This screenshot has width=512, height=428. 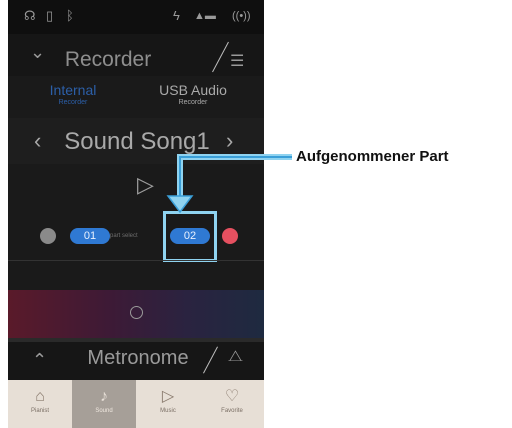 What do you see at coordinates (30, 15) in the screenshot?
I see `headphones-icon: ☊` at bounding box center [30, 15].